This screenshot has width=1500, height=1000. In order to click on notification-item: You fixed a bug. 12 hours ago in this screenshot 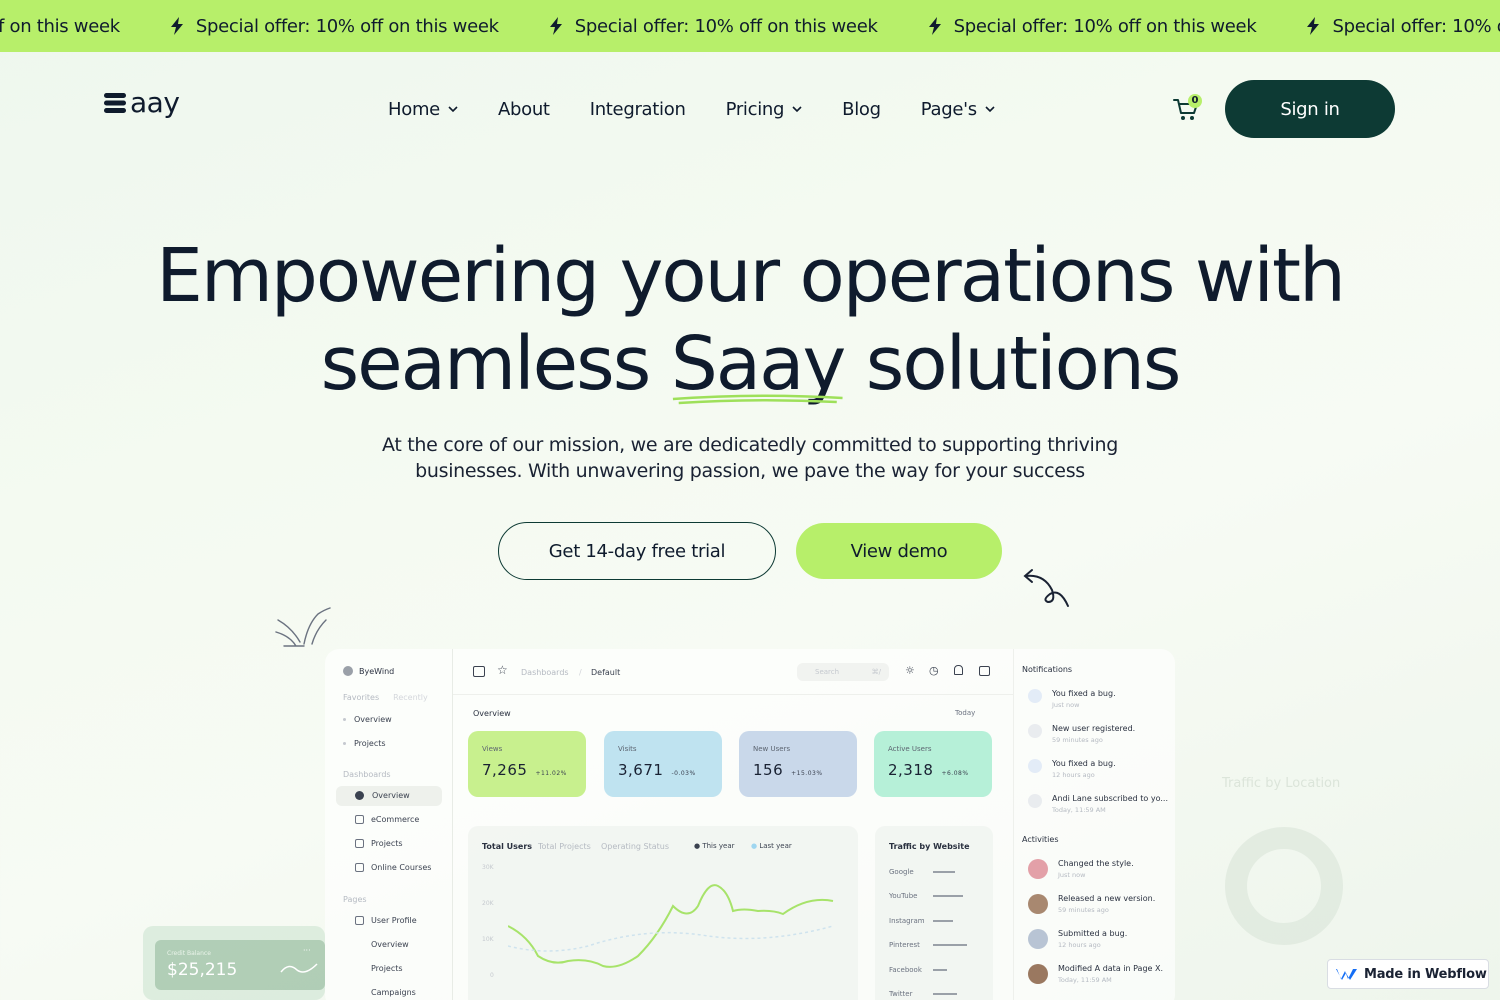, I will do `click(1072, 769)`.